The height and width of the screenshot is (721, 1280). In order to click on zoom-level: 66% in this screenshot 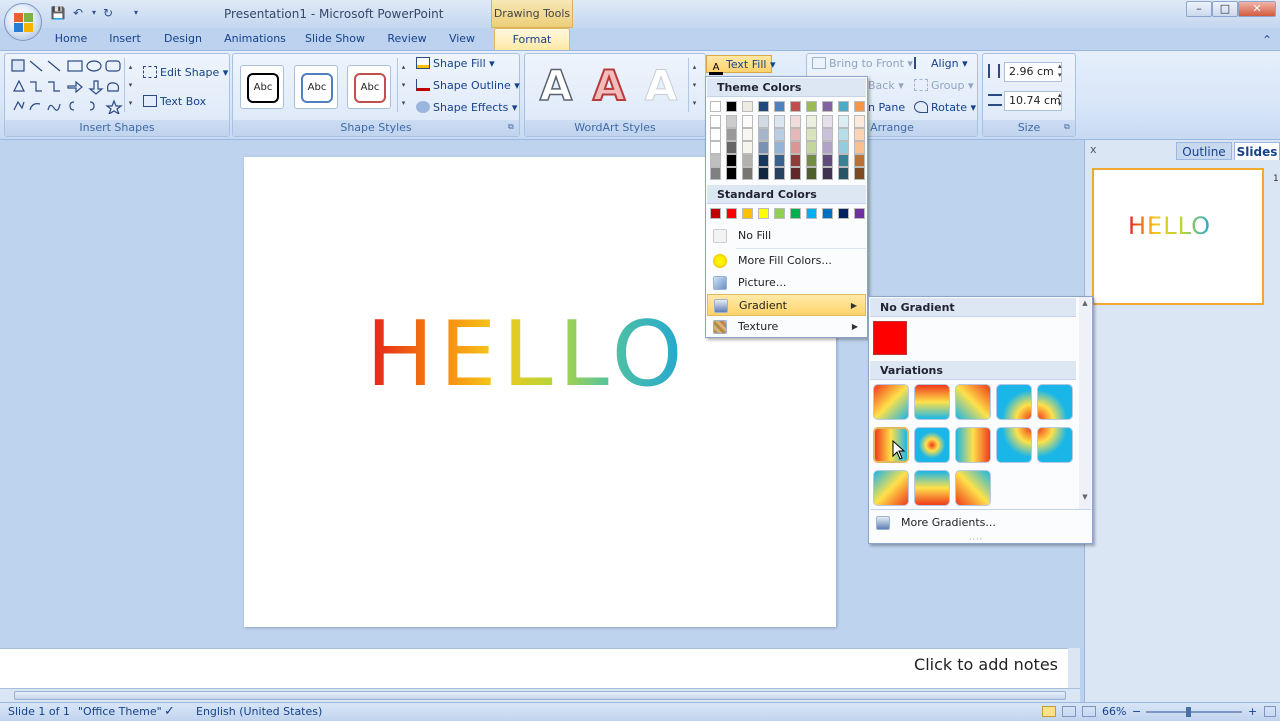, I will do `click(1114, 712)`.